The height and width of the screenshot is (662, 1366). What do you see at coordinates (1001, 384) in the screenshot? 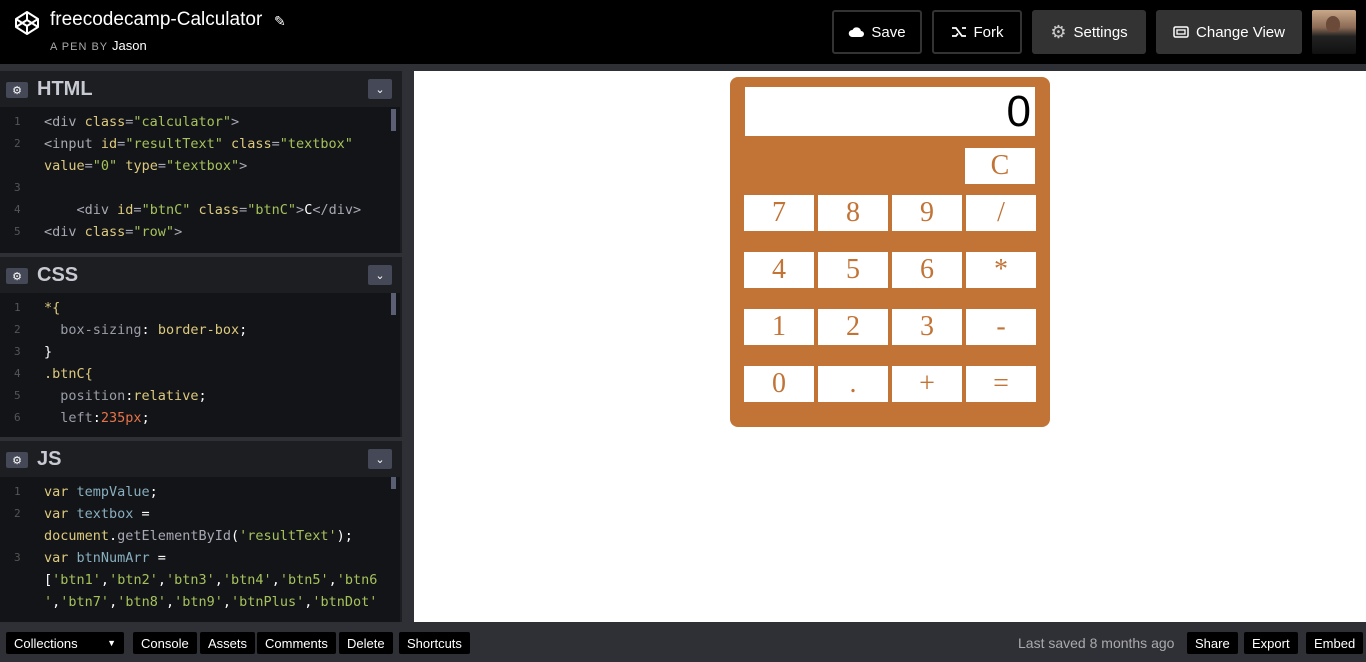
I see `calc-key: =` at bounding box center [1001, 384].